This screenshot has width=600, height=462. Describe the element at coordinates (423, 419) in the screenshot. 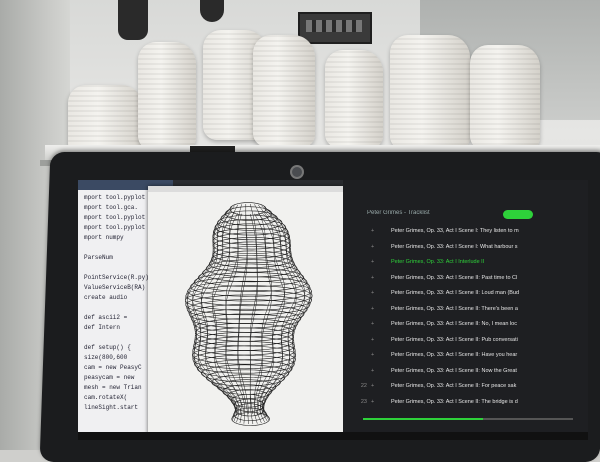

I see `seek-bar-progress` at that location.